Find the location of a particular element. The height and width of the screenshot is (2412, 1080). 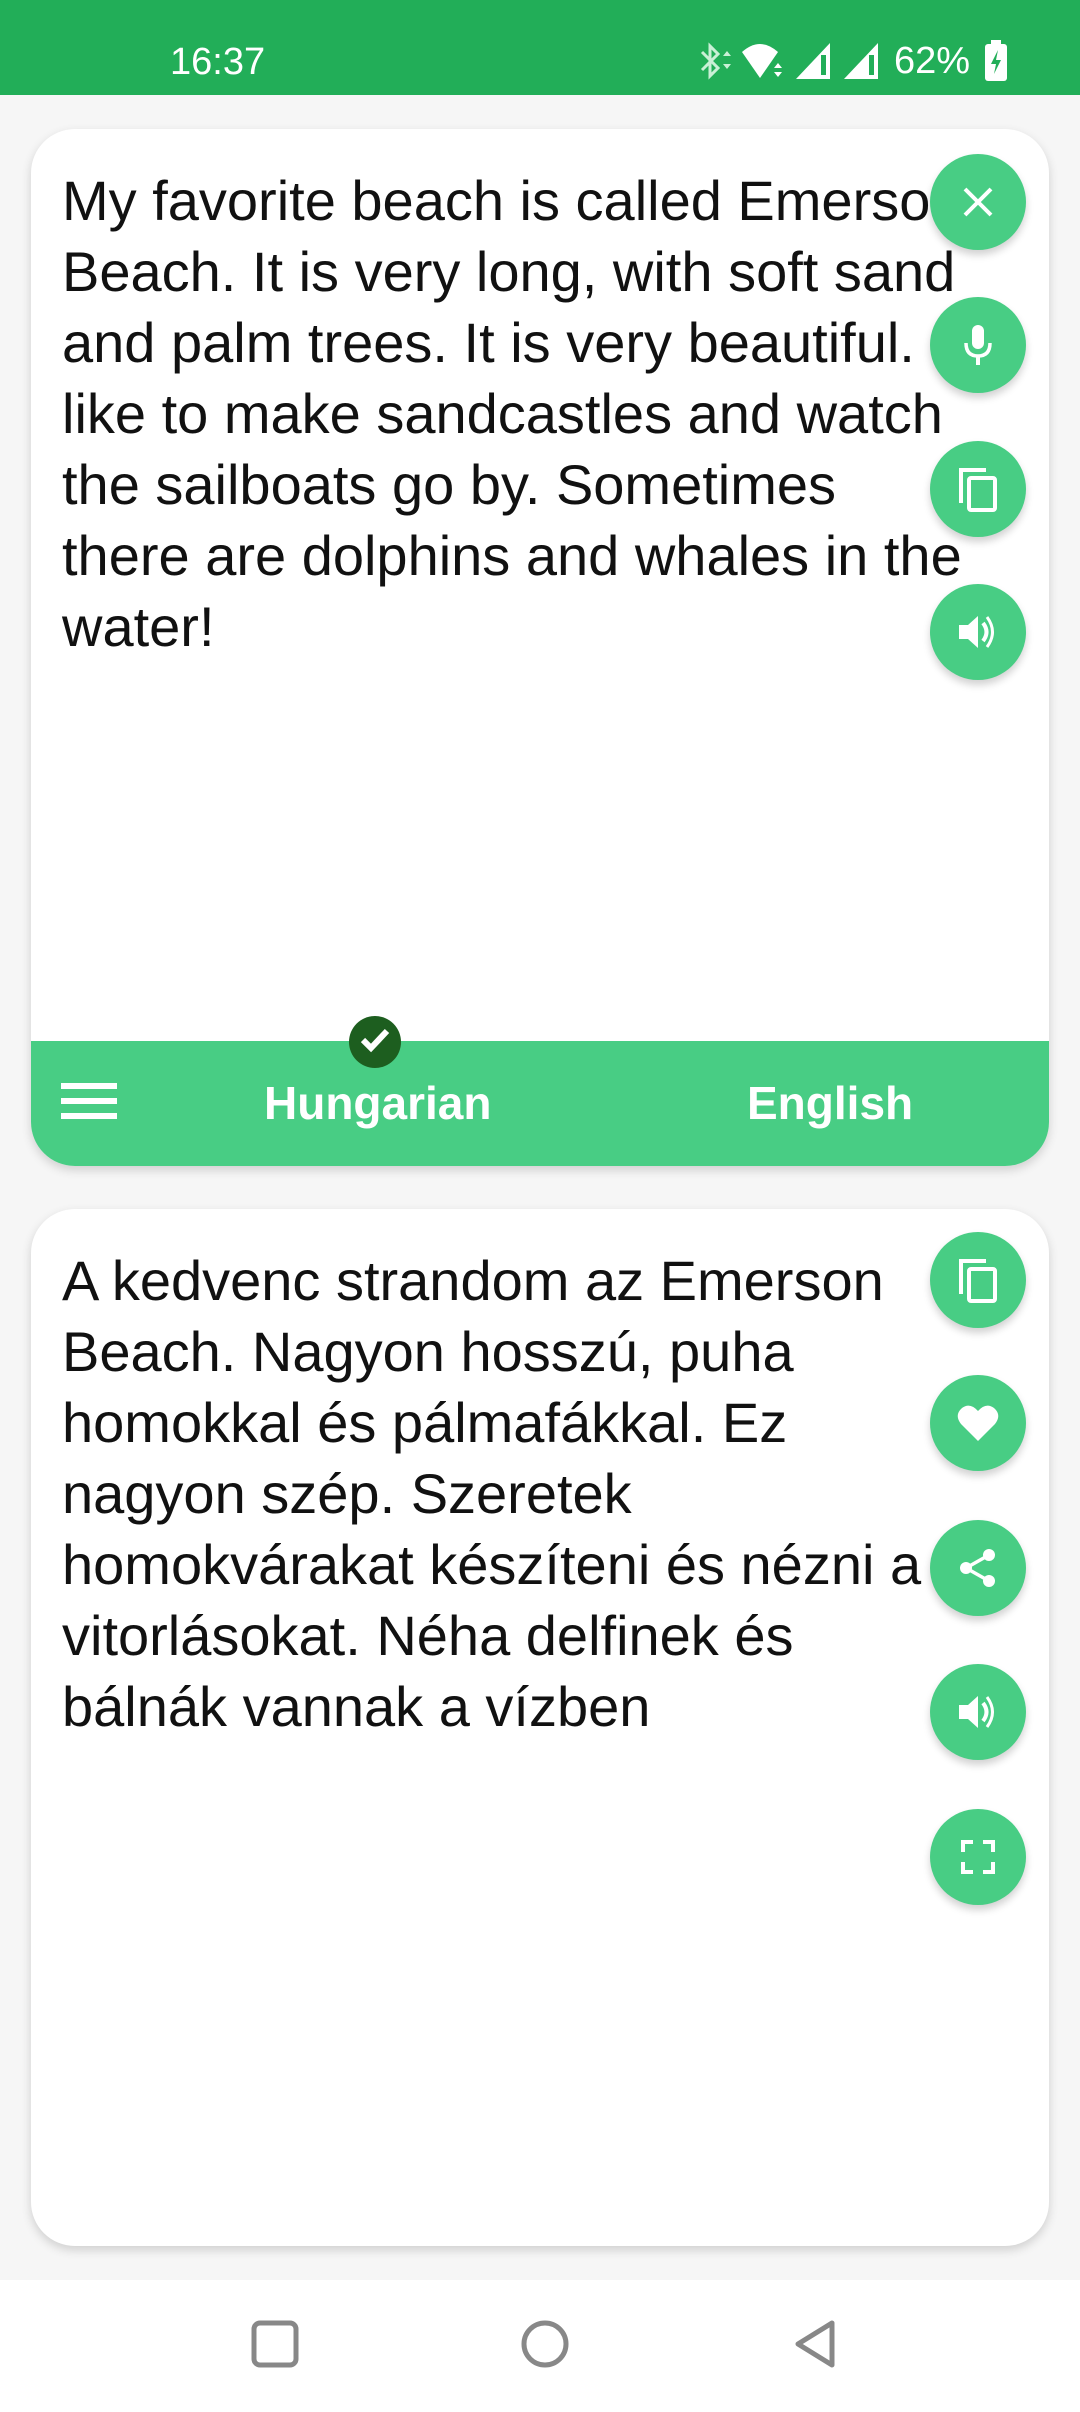

battery-percent: 62% is located at coordinates (931, 61).